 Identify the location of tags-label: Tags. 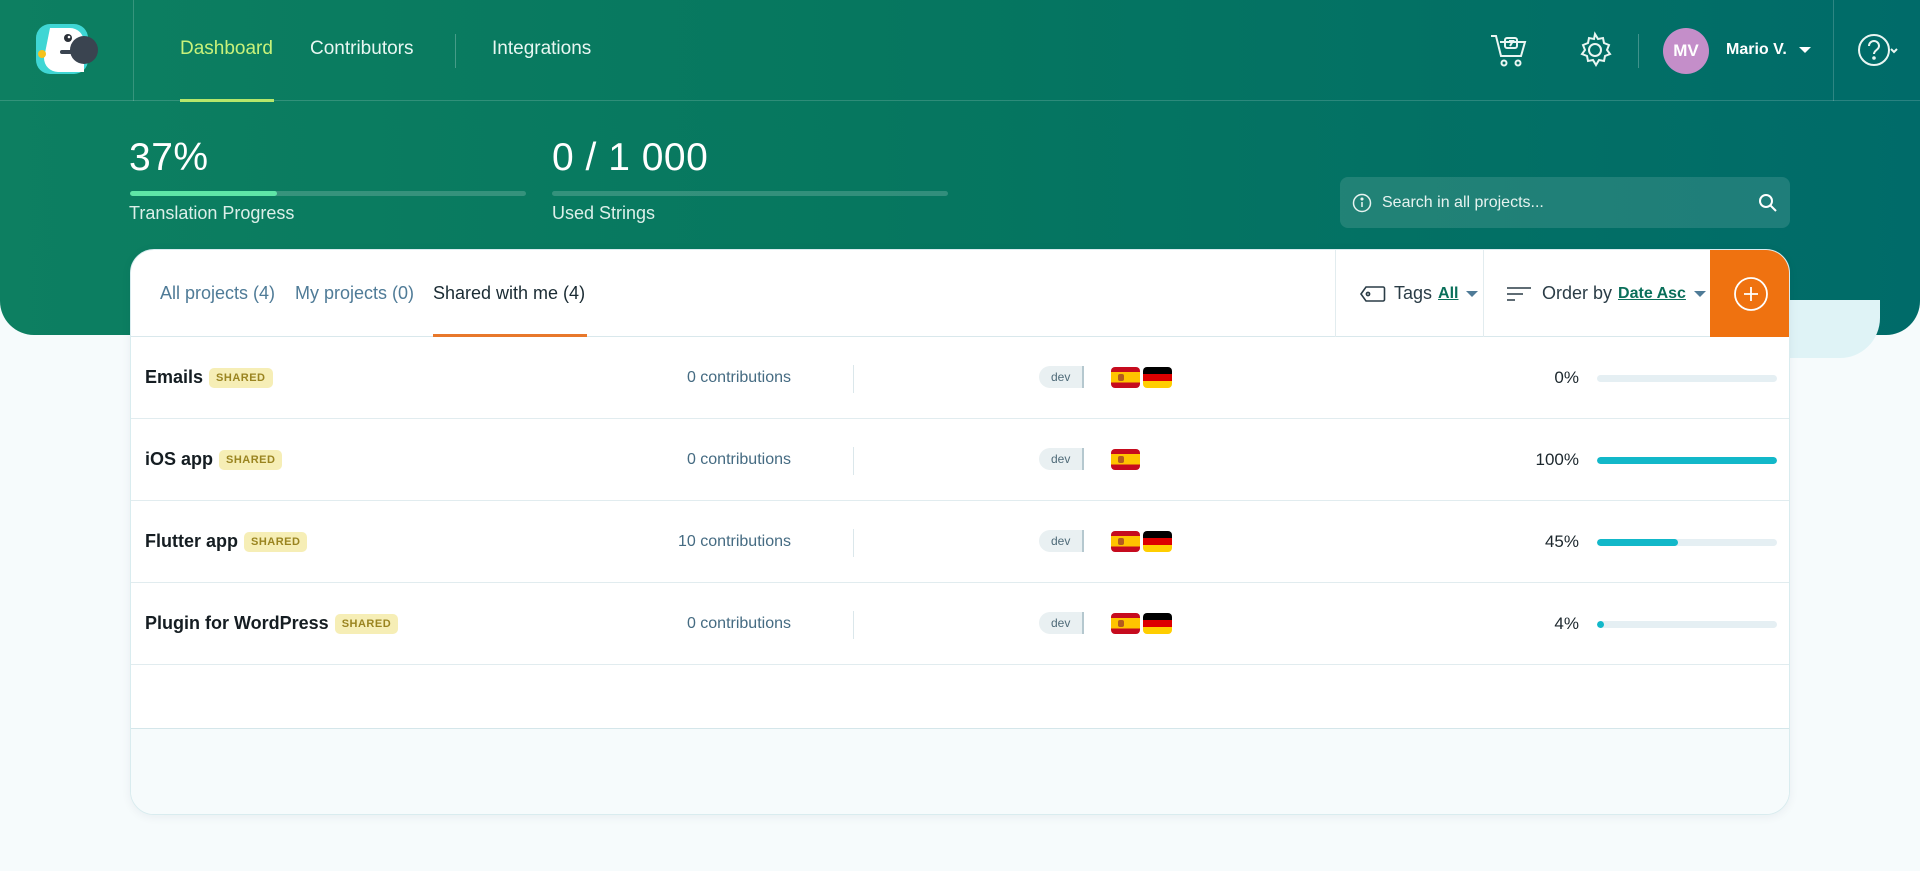
(1413, 293).